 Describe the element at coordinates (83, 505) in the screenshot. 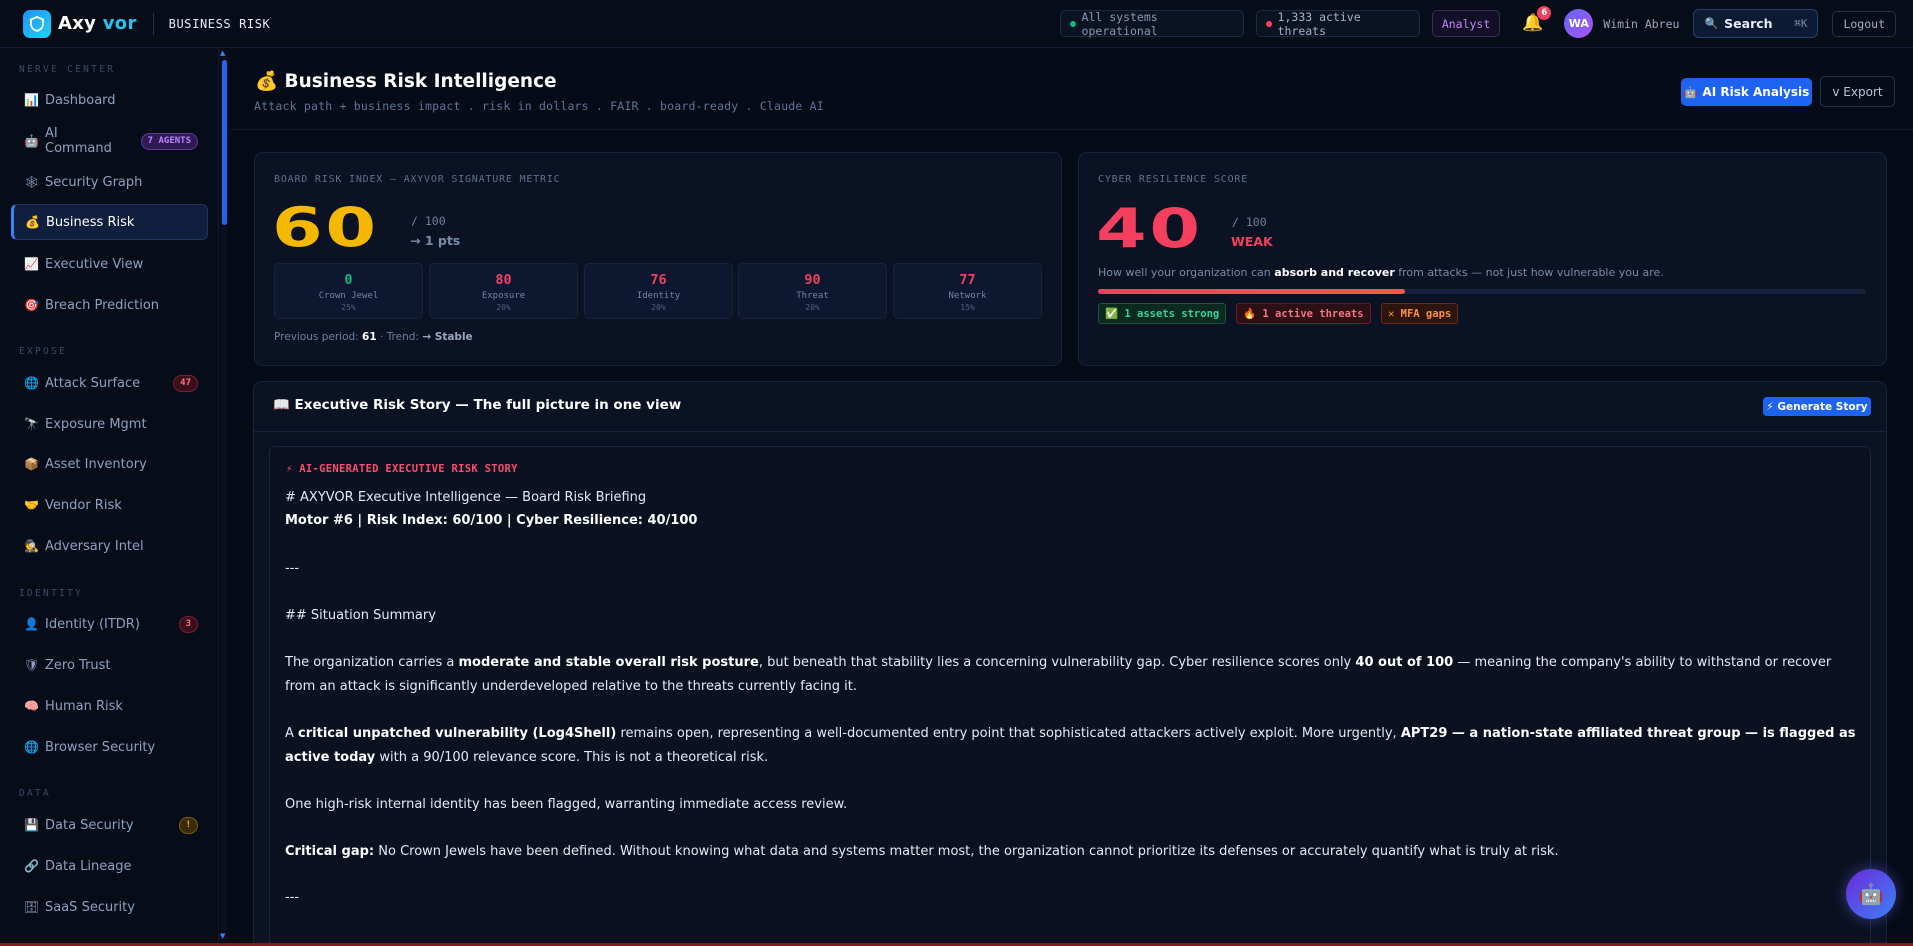

I see `sidebar-item-label: Vendor Risk` at that location.